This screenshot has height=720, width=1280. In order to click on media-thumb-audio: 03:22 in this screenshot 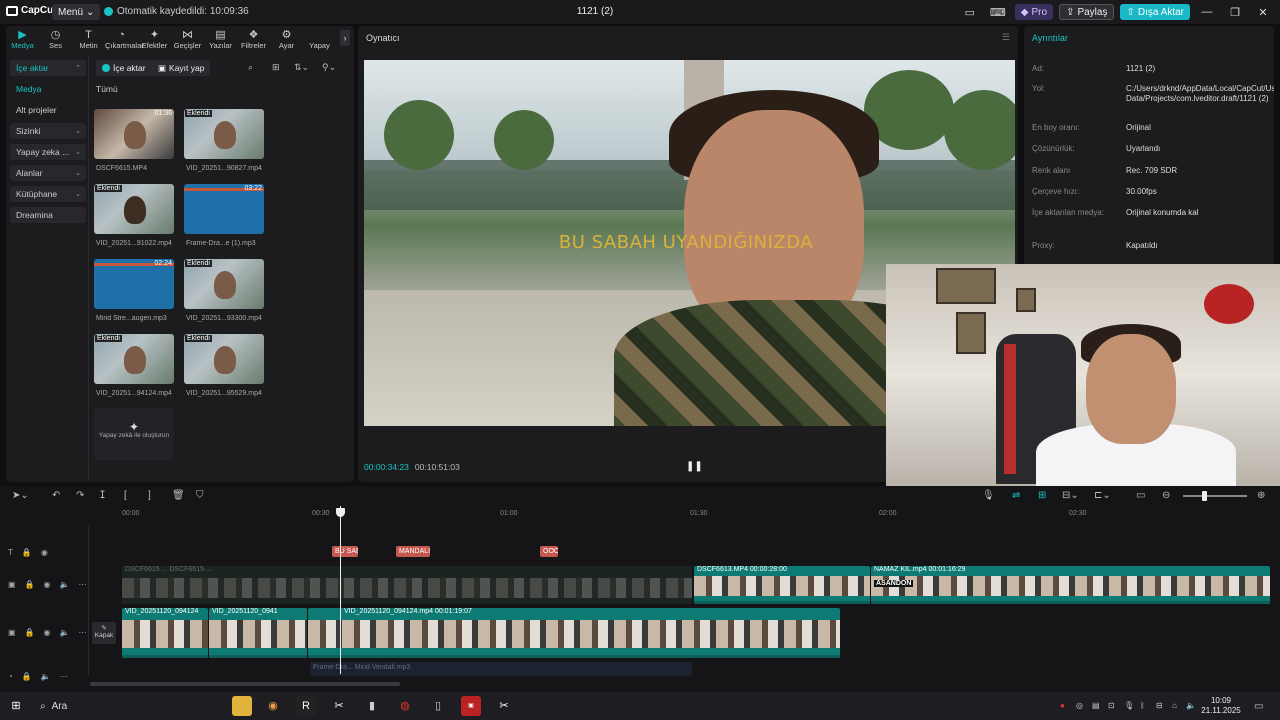, I will do `click(224, 209)`.